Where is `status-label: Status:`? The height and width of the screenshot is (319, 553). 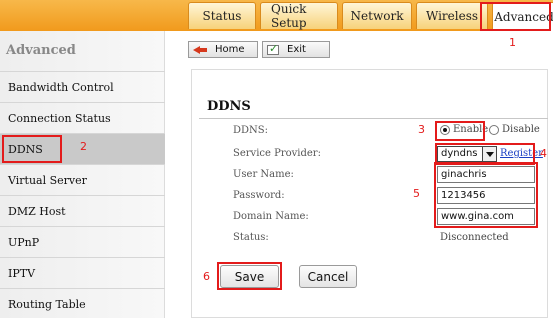
status-label: Status: is located at coordinates (251, 237).